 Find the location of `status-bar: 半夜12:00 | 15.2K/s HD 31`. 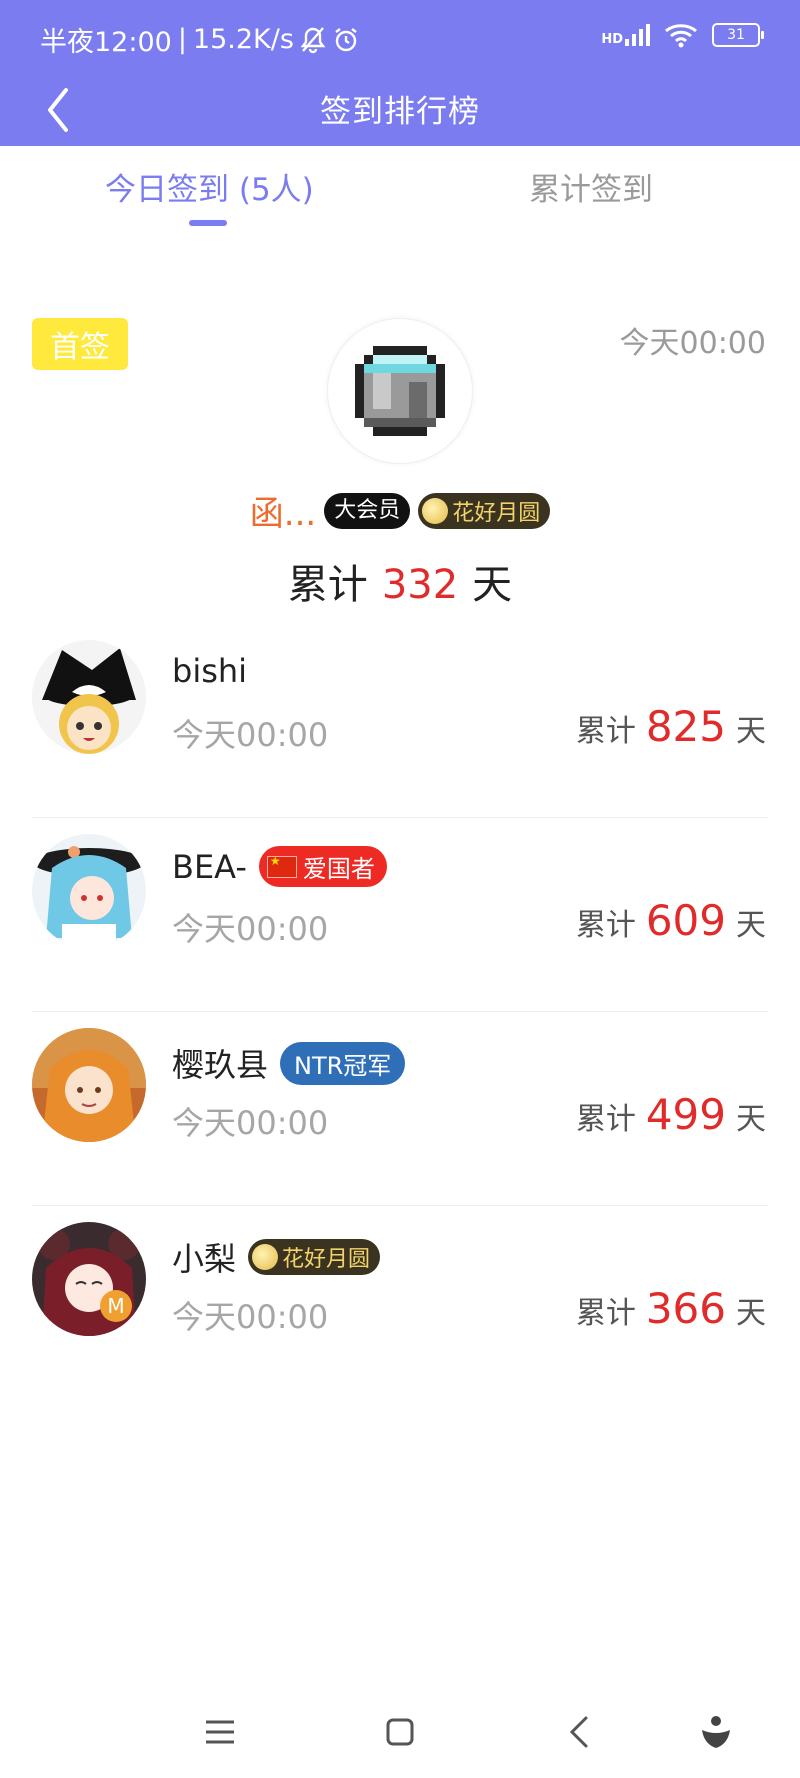

status-bar: 半夜12:00 | 15.2K/s HD 31 is located at coordinates (400, 37).